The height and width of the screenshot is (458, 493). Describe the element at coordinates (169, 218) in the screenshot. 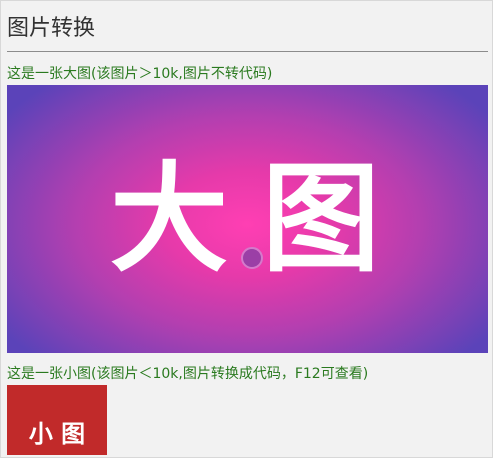

I see `big-image-glyph-da: 大` at that location.